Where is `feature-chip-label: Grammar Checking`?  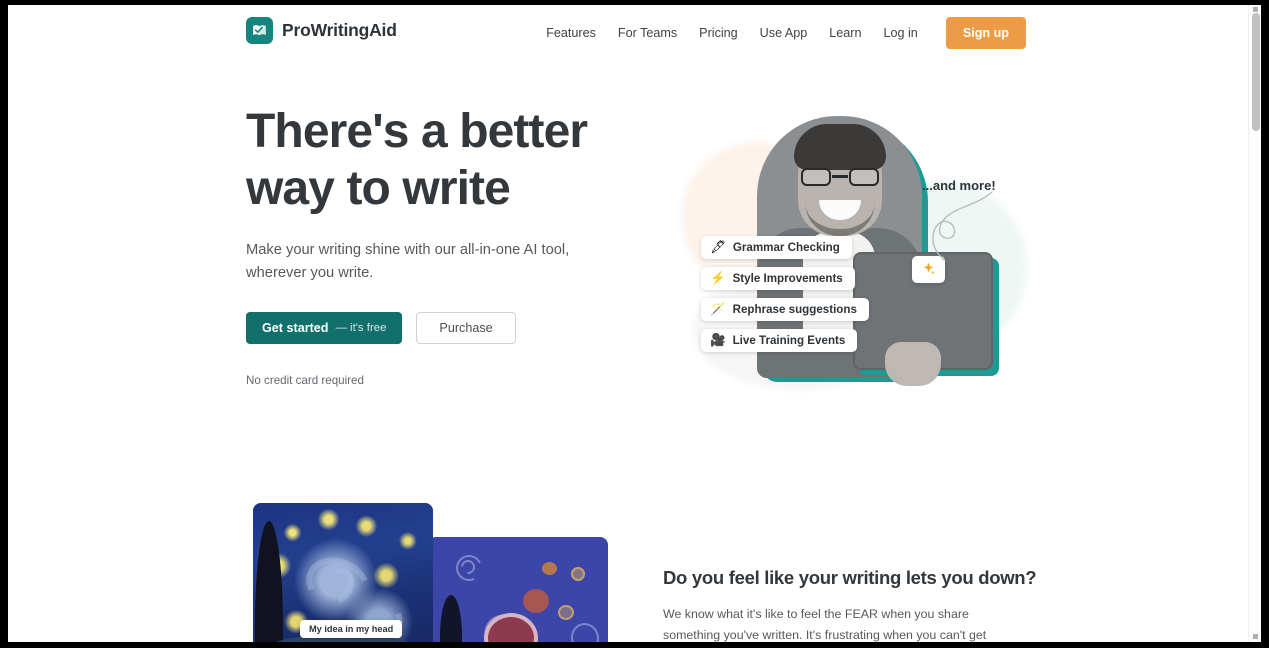
feature-chip-label: Grammar Checking is located at coordinates (786, 247).